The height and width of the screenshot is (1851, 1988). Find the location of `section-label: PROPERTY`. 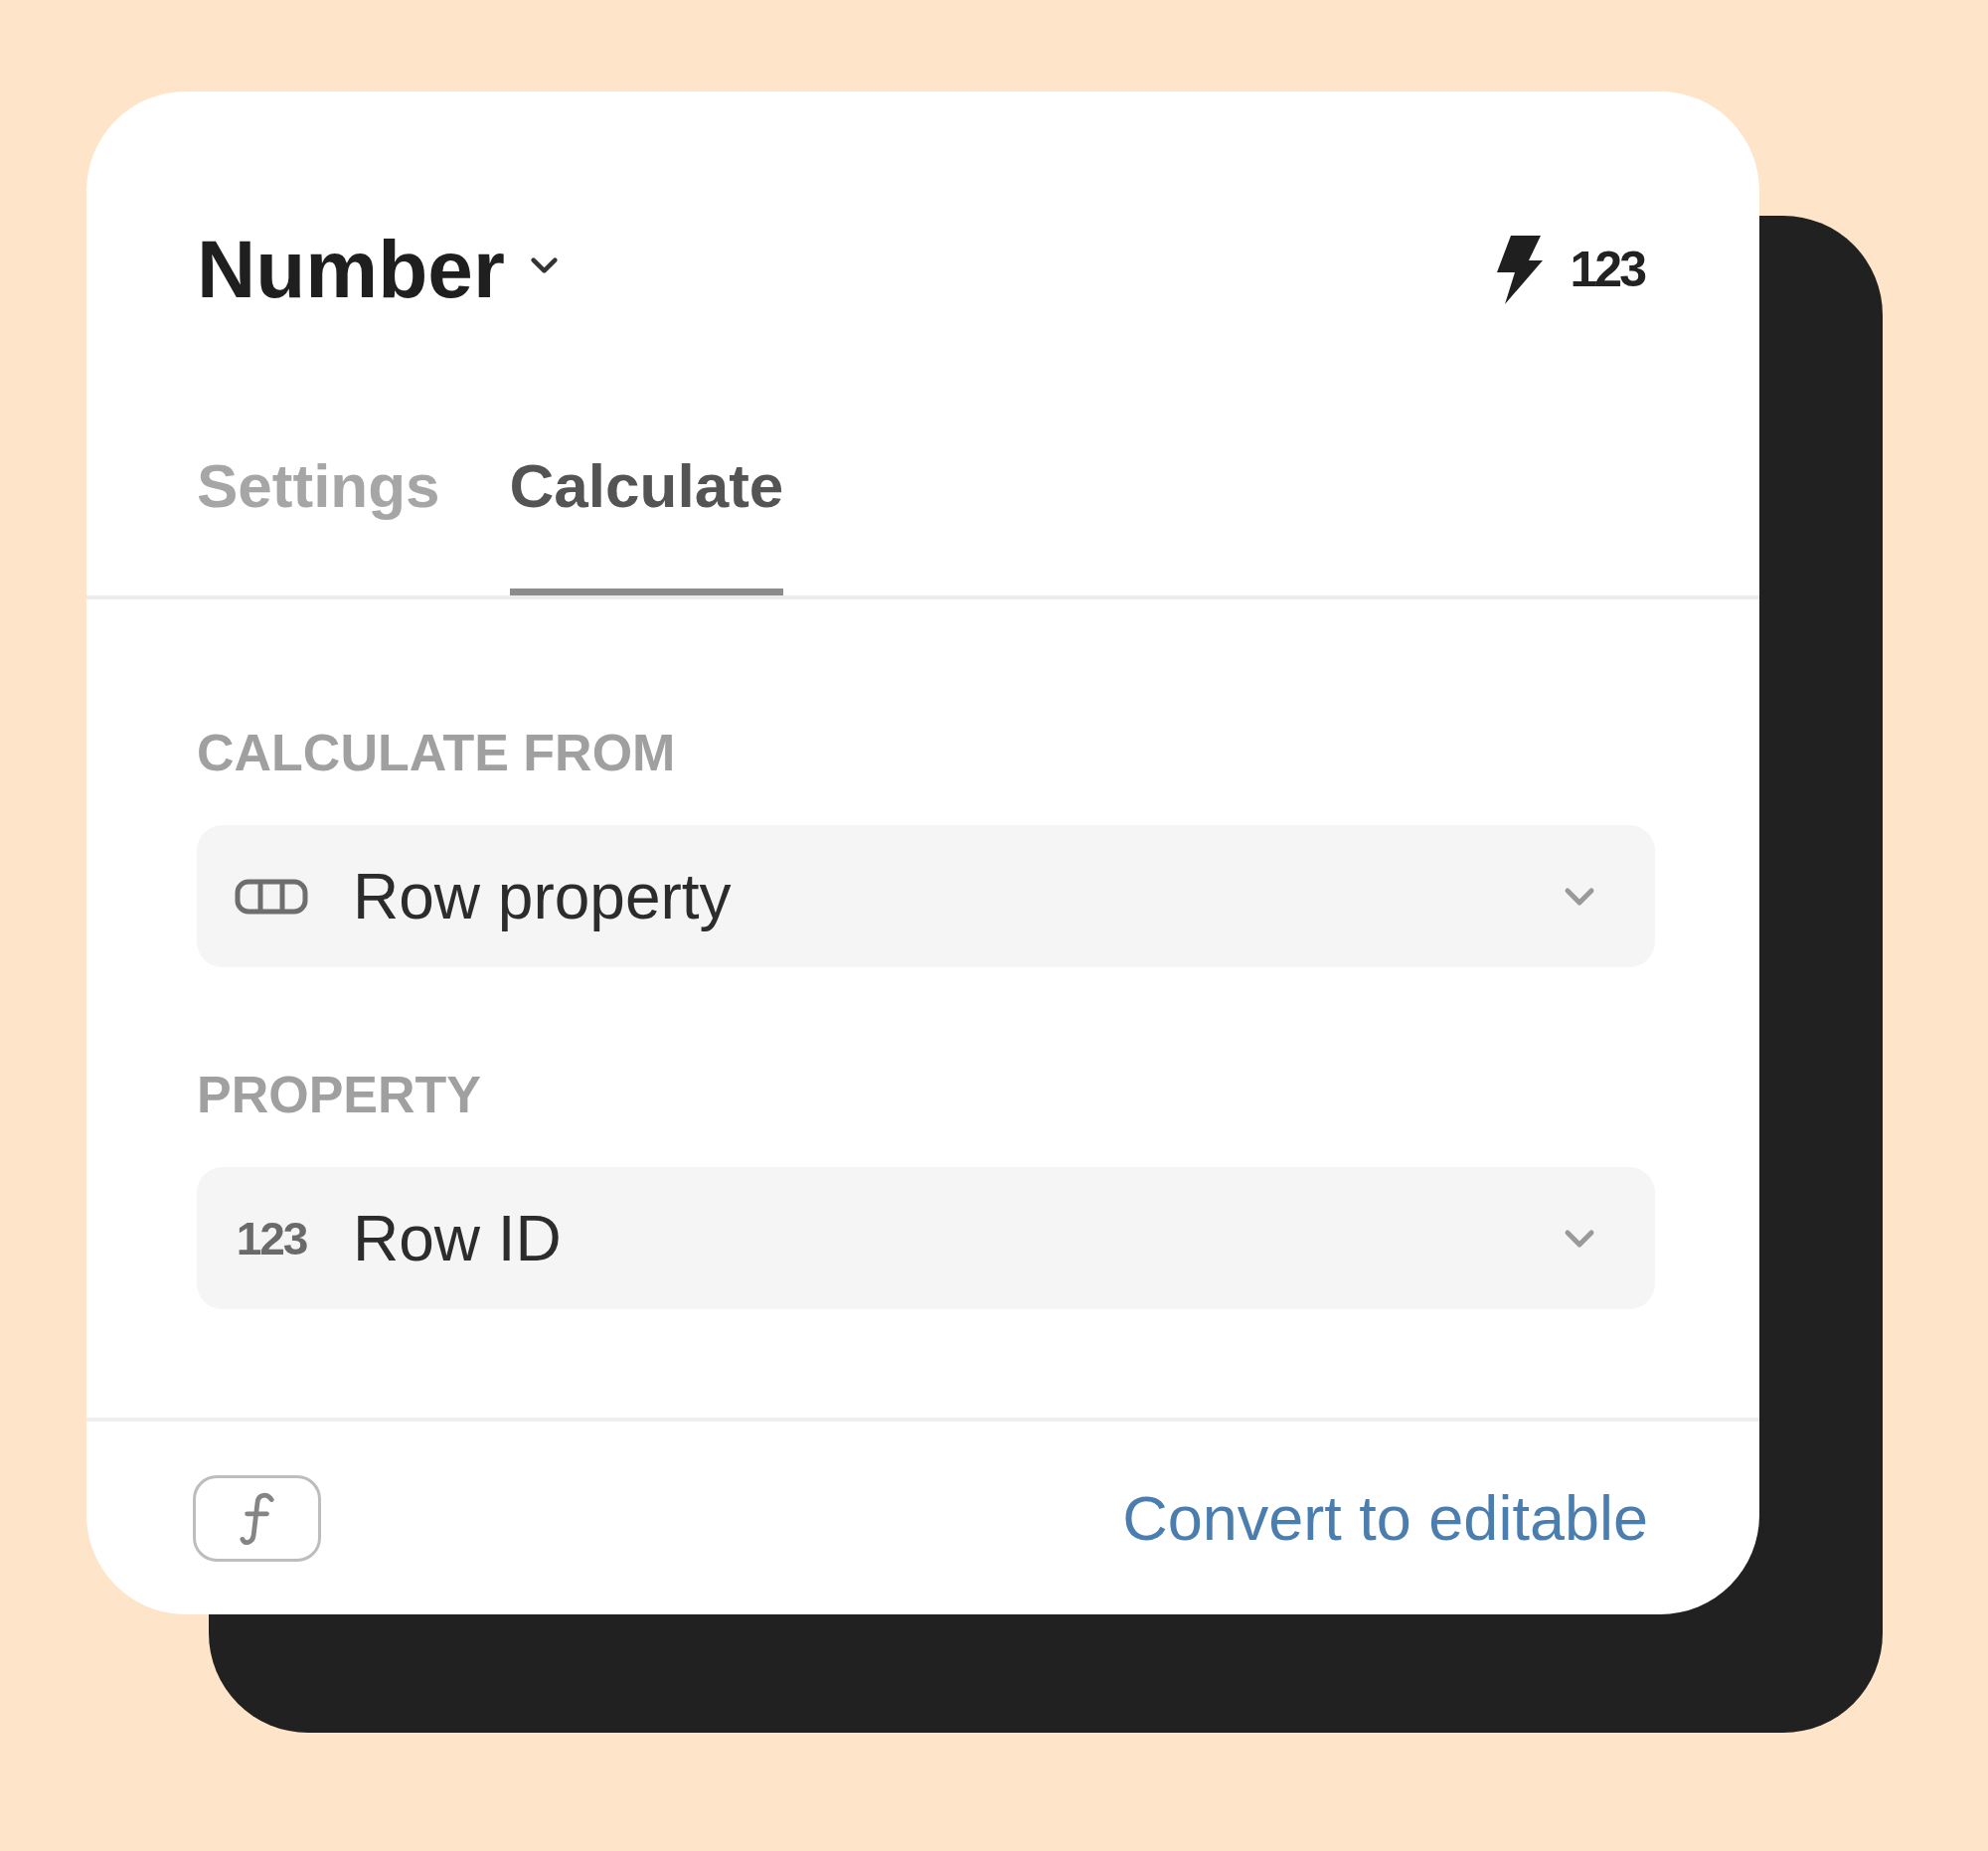

section-label: PROPERTY is located at coordinates (340, 1094).